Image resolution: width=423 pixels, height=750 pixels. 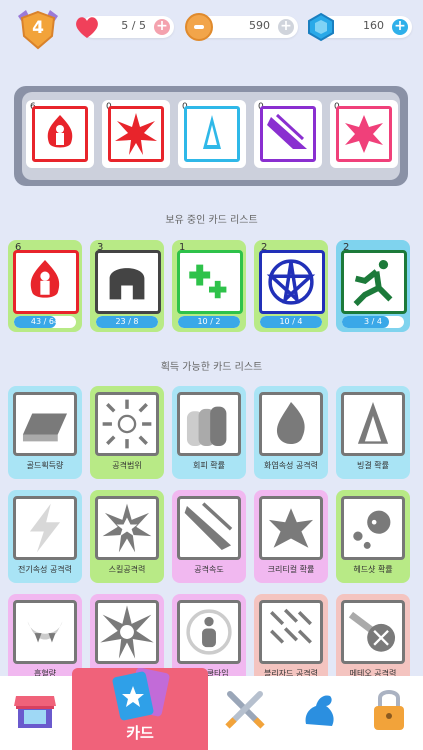 I want to click on owned-card-progress-bar: 10 / 2, so click(x=209, y=322).